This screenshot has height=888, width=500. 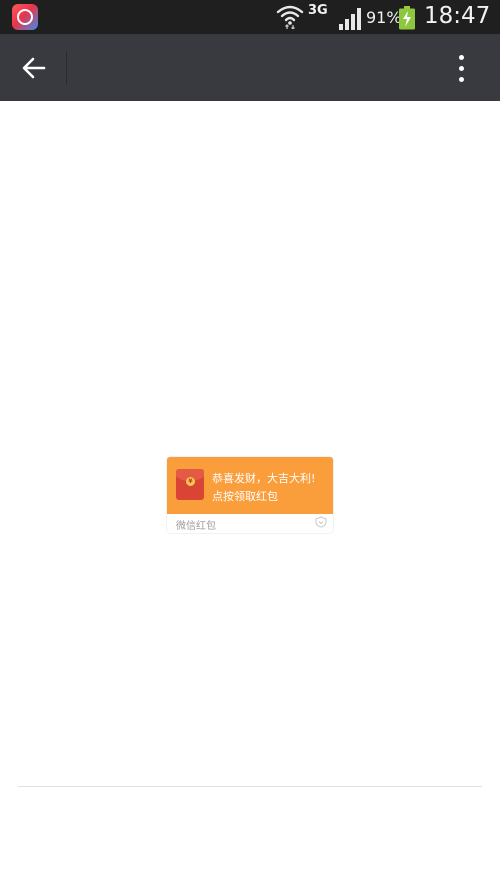 I want to click on status-clock: 18:47, so click(x=457, y=16).